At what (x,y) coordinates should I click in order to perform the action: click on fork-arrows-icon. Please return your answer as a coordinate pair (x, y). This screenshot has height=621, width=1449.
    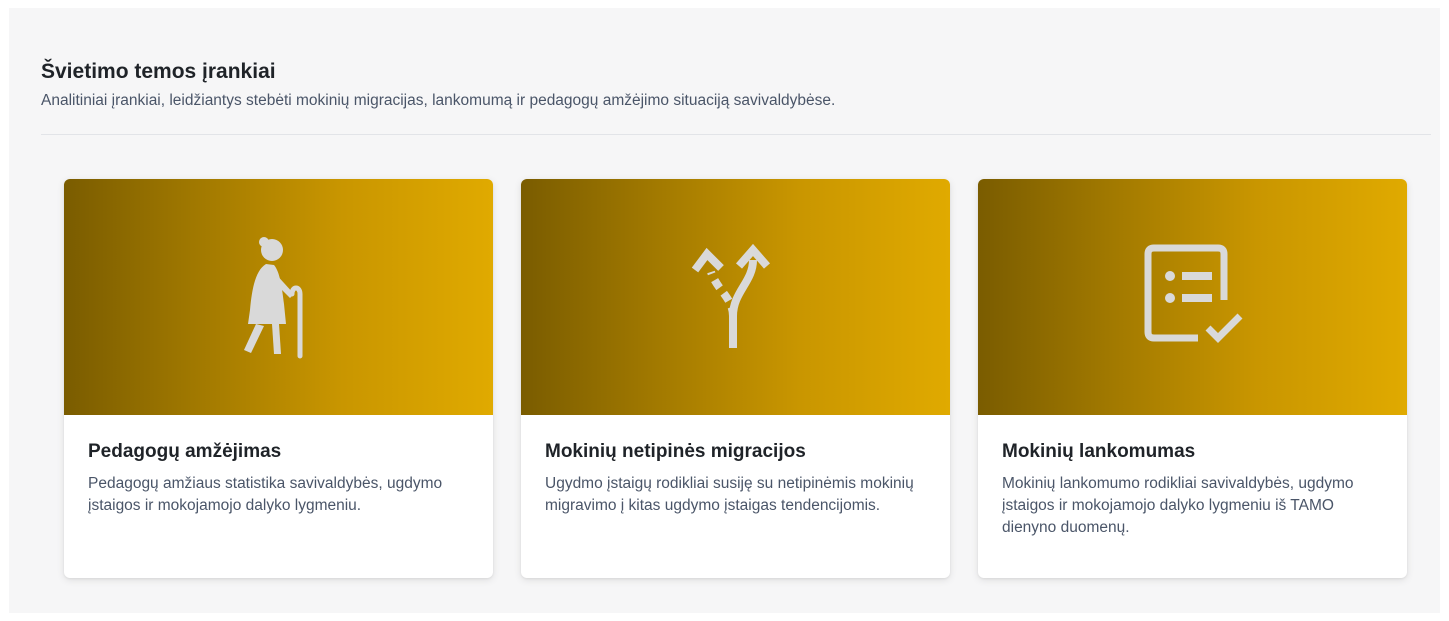
    Looking at the image, I should click on (730, 295).